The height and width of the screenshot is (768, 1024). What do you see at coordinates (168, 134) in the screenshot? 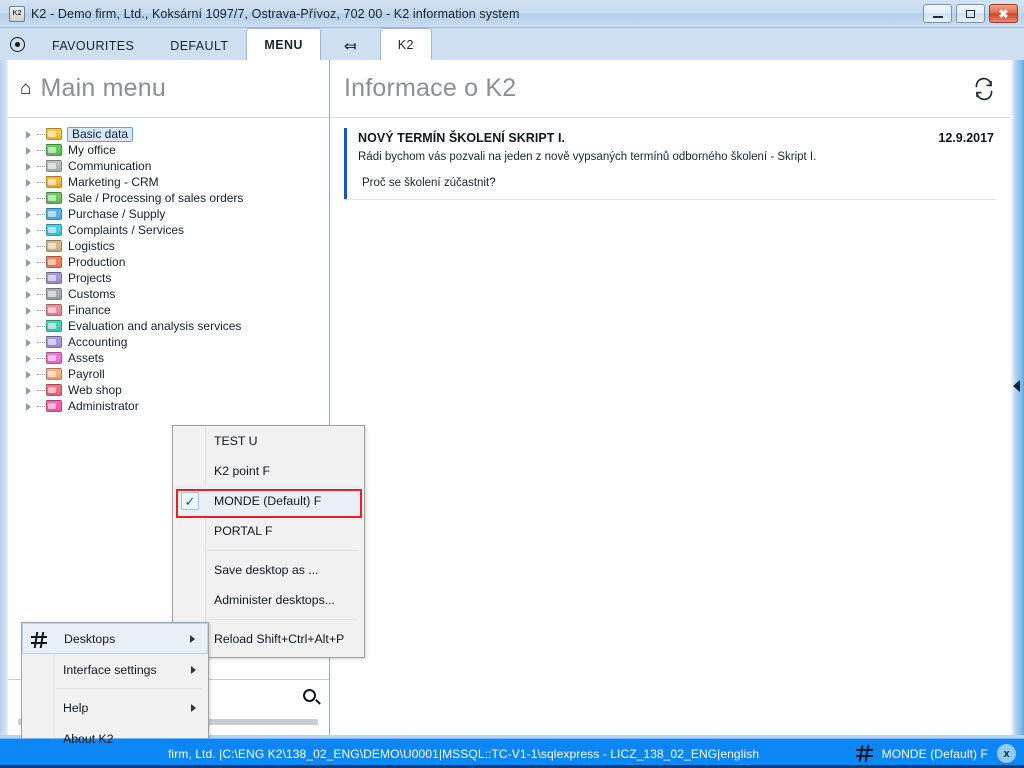
I see `tree-item: Basic data` at bounding box center [168, 134].